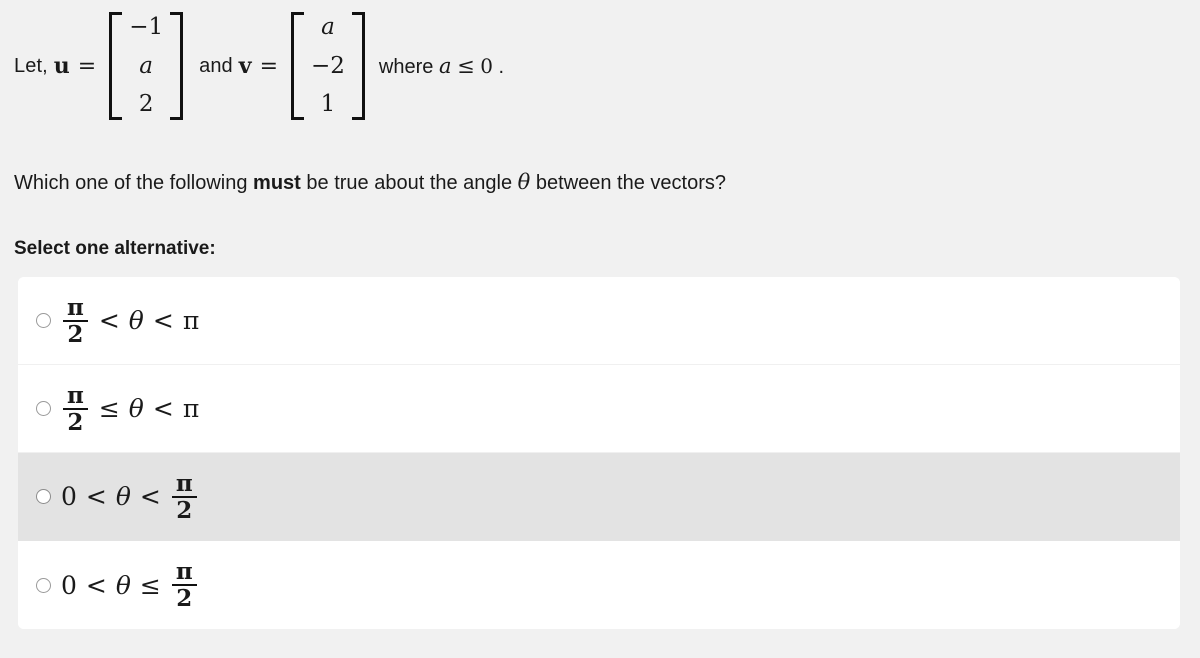 The image size is (1200, 658). I want to click on option-4-left-value: 0, so click(69, 585).